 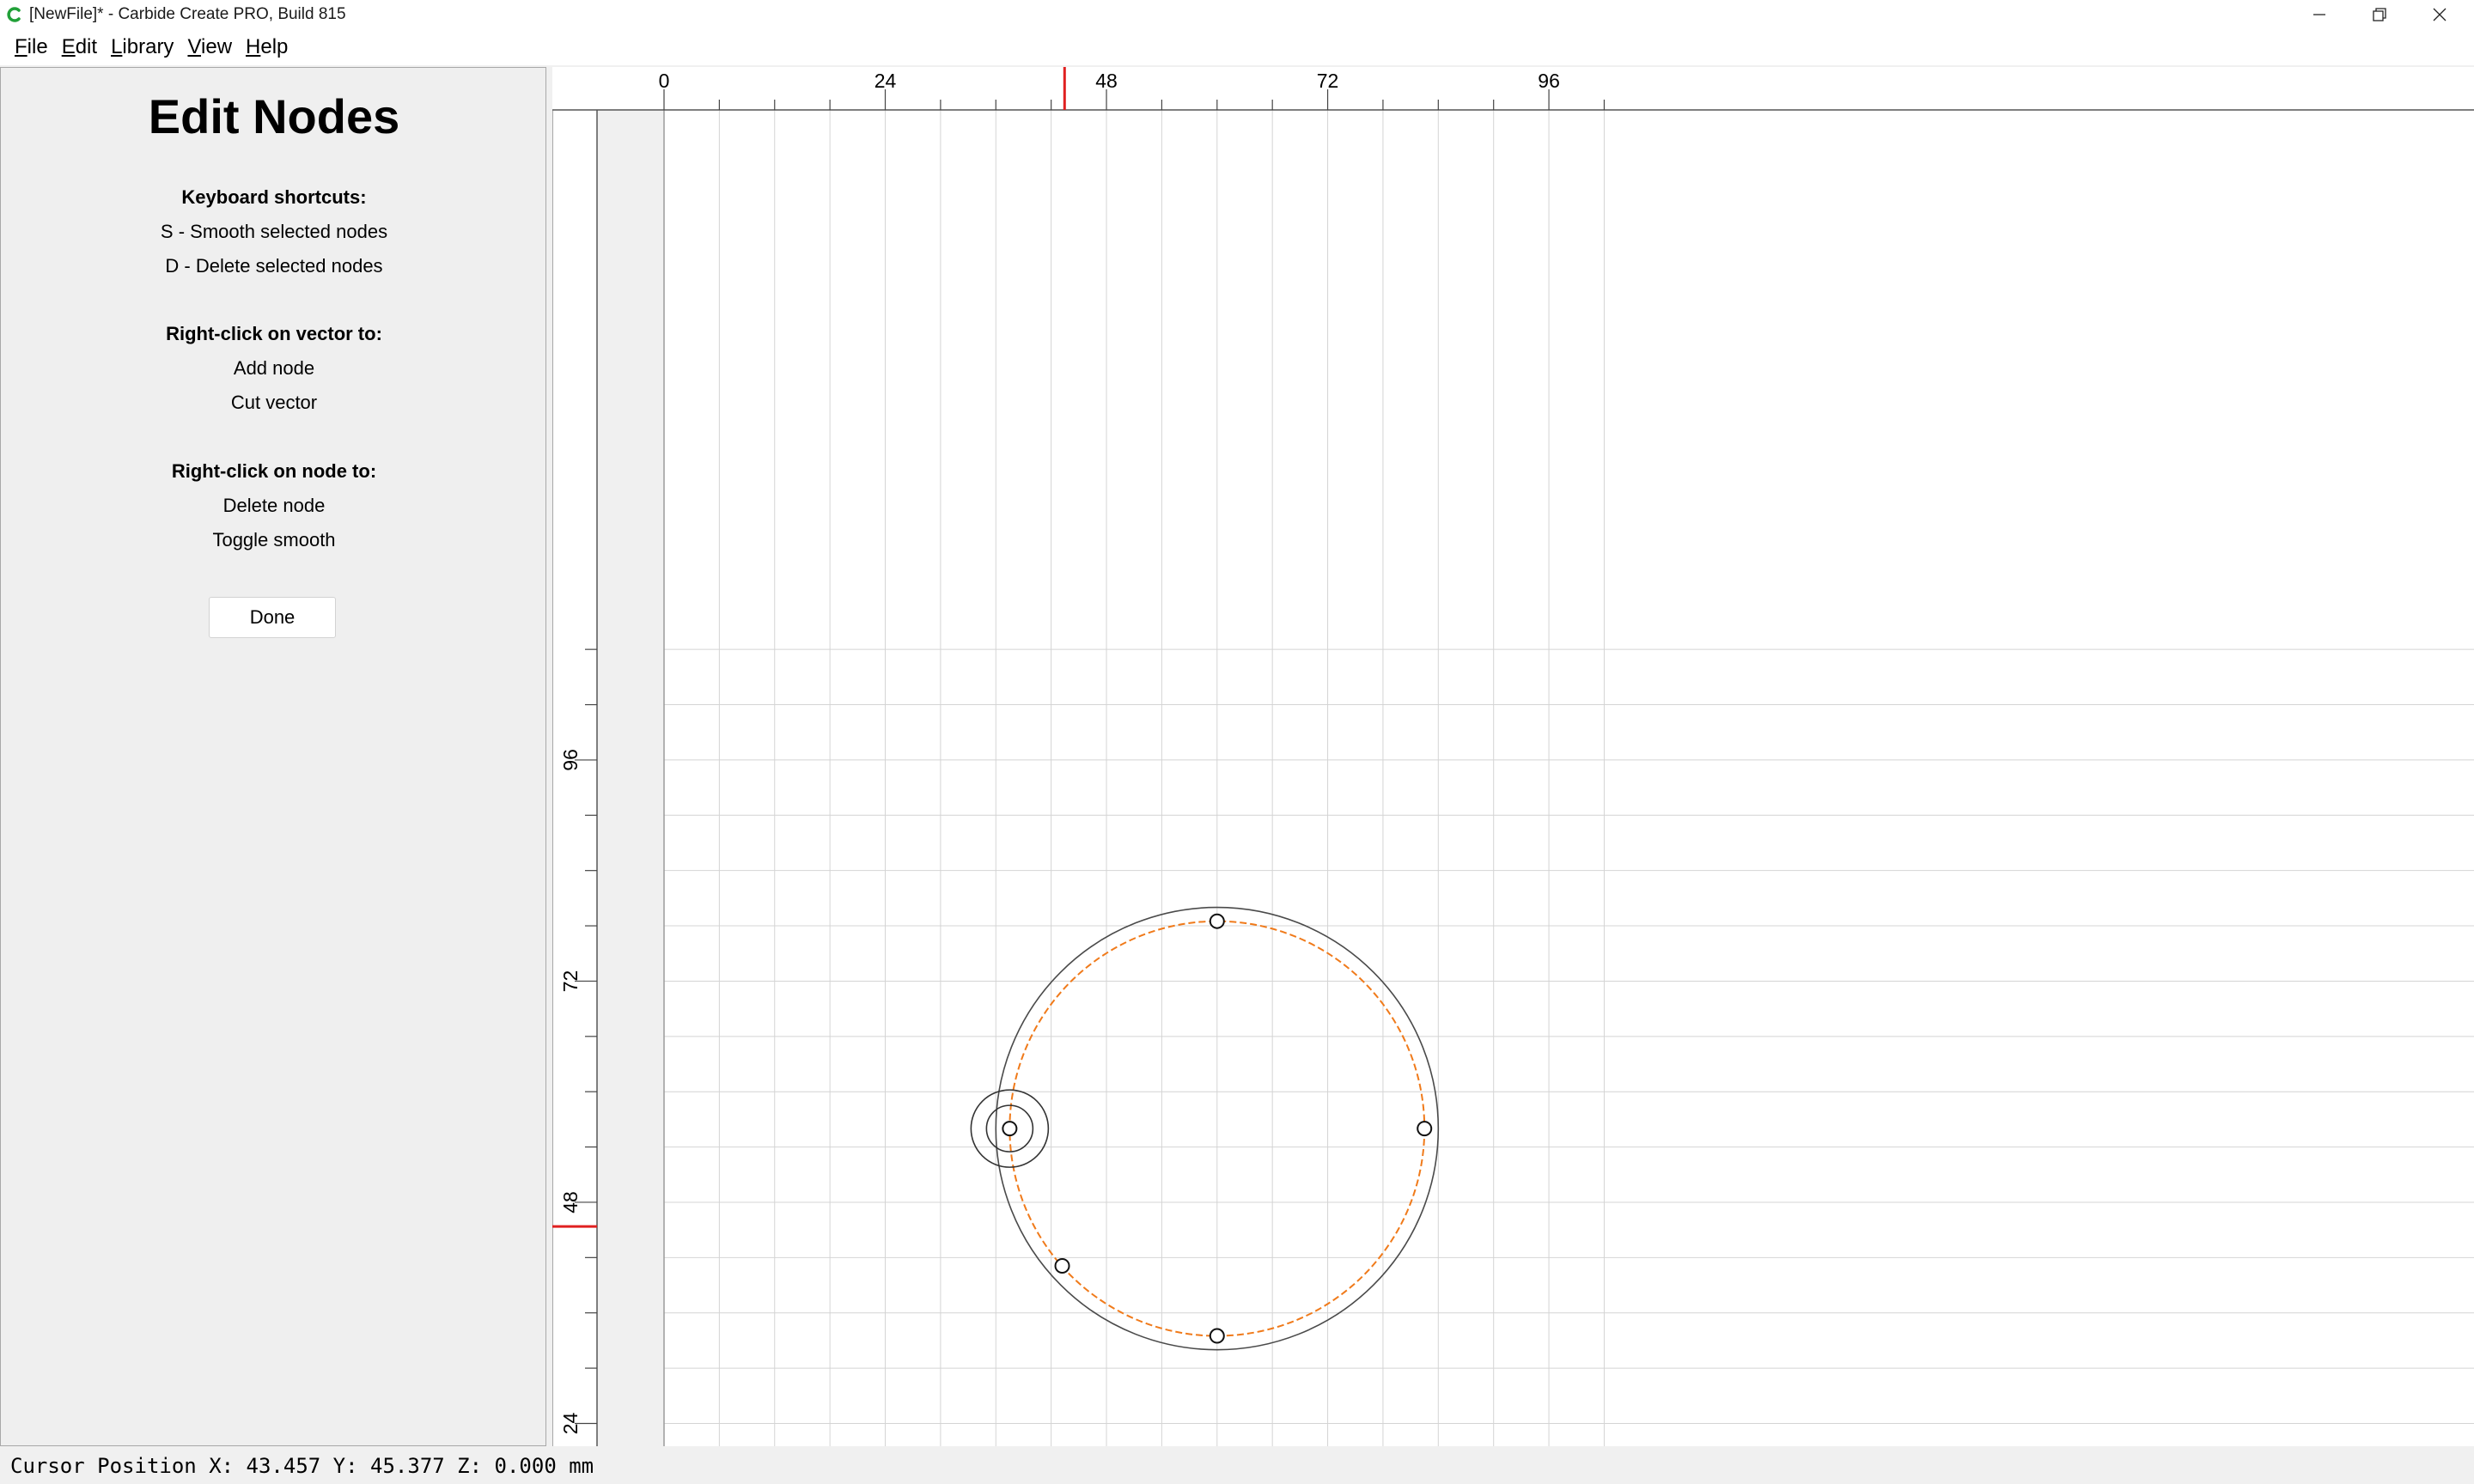 I want to click on add-node-text: Add node, so click(x=274, y=368).